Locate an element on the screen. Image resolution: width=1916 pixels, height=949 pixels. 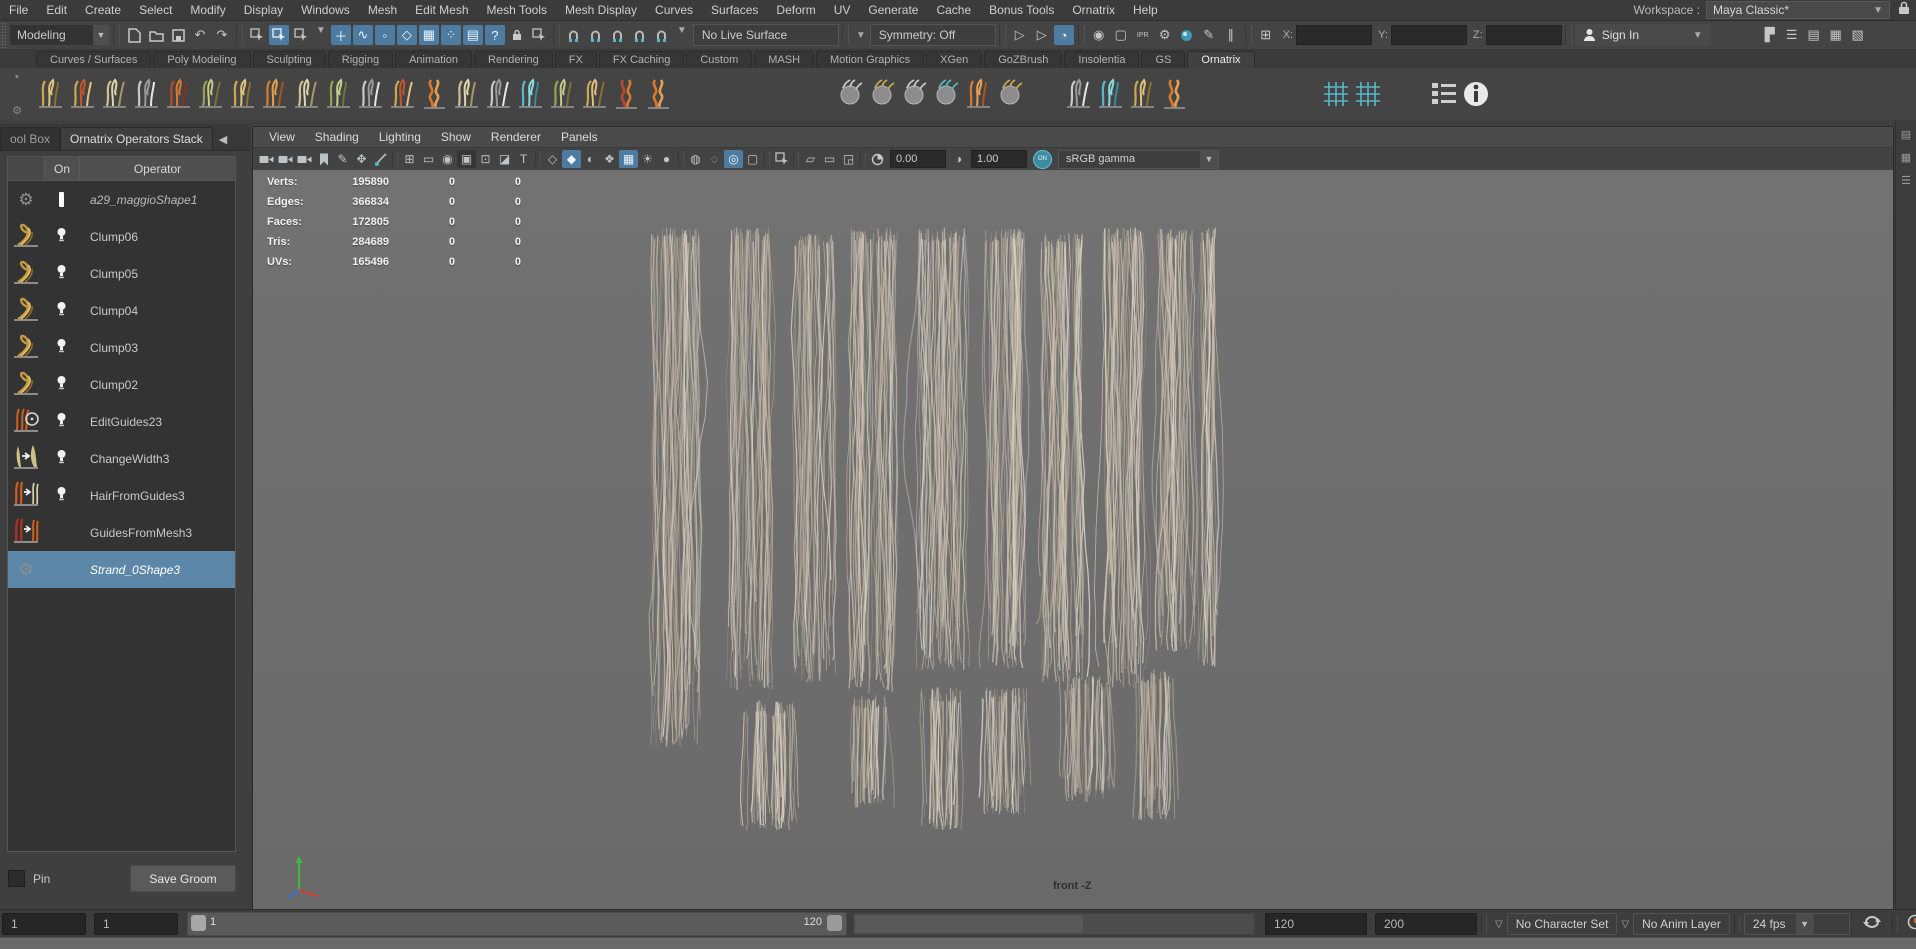
snap-curve-icon: ∿ is located at coordinates (362, 35).